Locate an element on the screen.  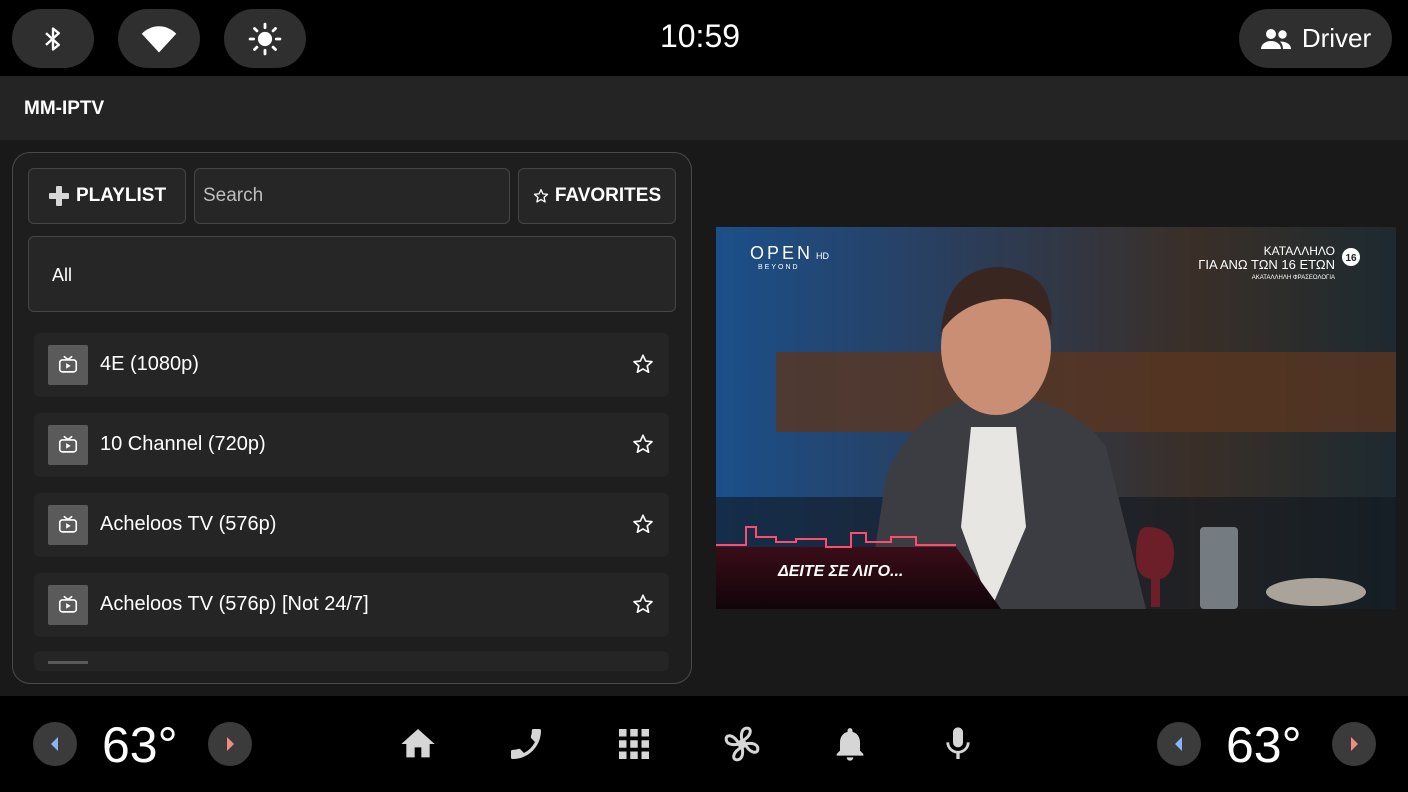
voice-button is located at coordinates (958, 746).